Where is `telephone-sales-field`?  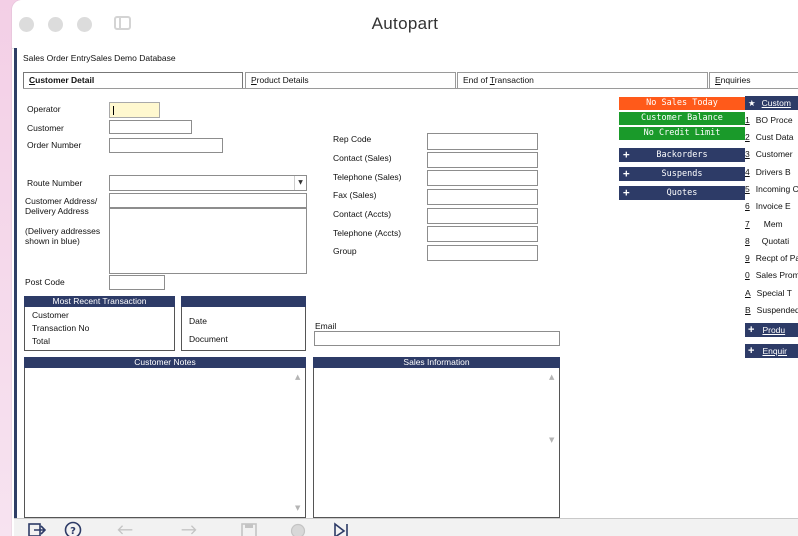
telephone-sales-field is located at coordinates (482, 178).